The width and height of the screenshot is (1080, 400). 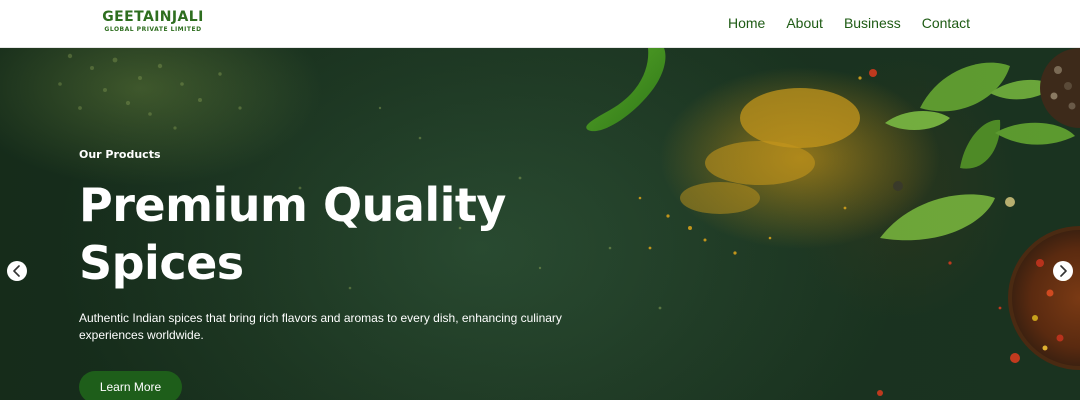 What do you see at coordinates (746, 23) in the screenshot?
I see `nav-link-home: Home` at bounding box center [746, 23].